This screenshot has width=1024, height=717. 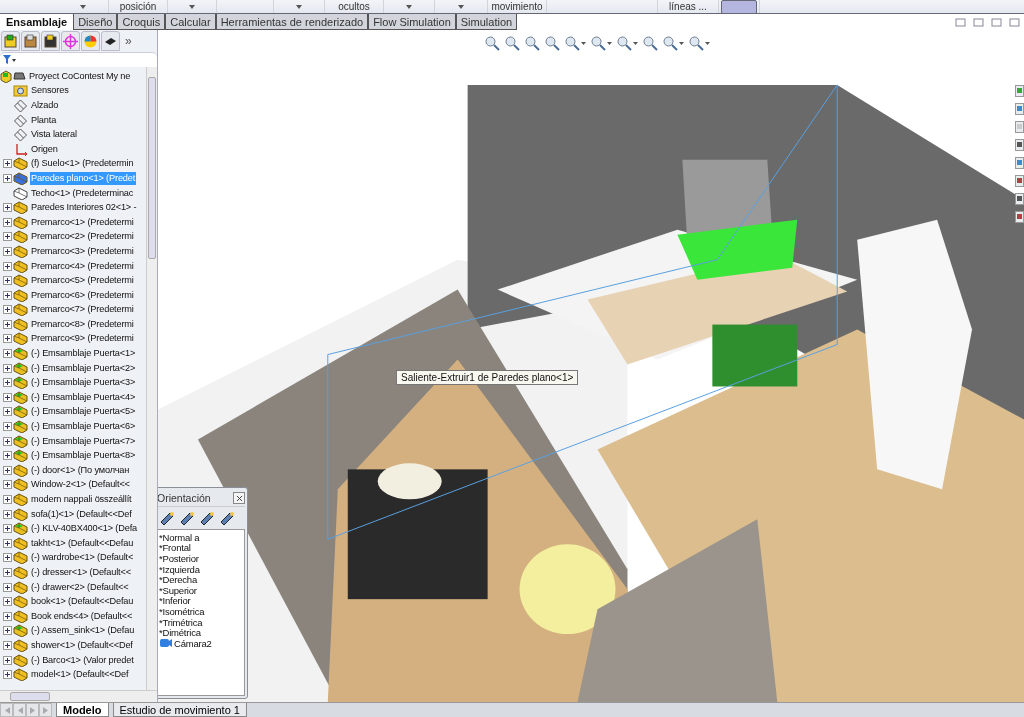 What do you see at coordinates (82, 193) in the screenshot?
I see `tree-item: Techo<1> (Predeterminac` at bounding box center [82, 193].